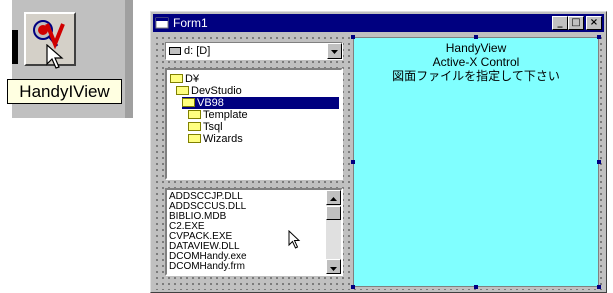 Image resolution: width=613 pixels, height=293 pixels. Describe the element at coordinates (15, 47) in the screenshot. I see `toolbox-edge-mark` at that location.